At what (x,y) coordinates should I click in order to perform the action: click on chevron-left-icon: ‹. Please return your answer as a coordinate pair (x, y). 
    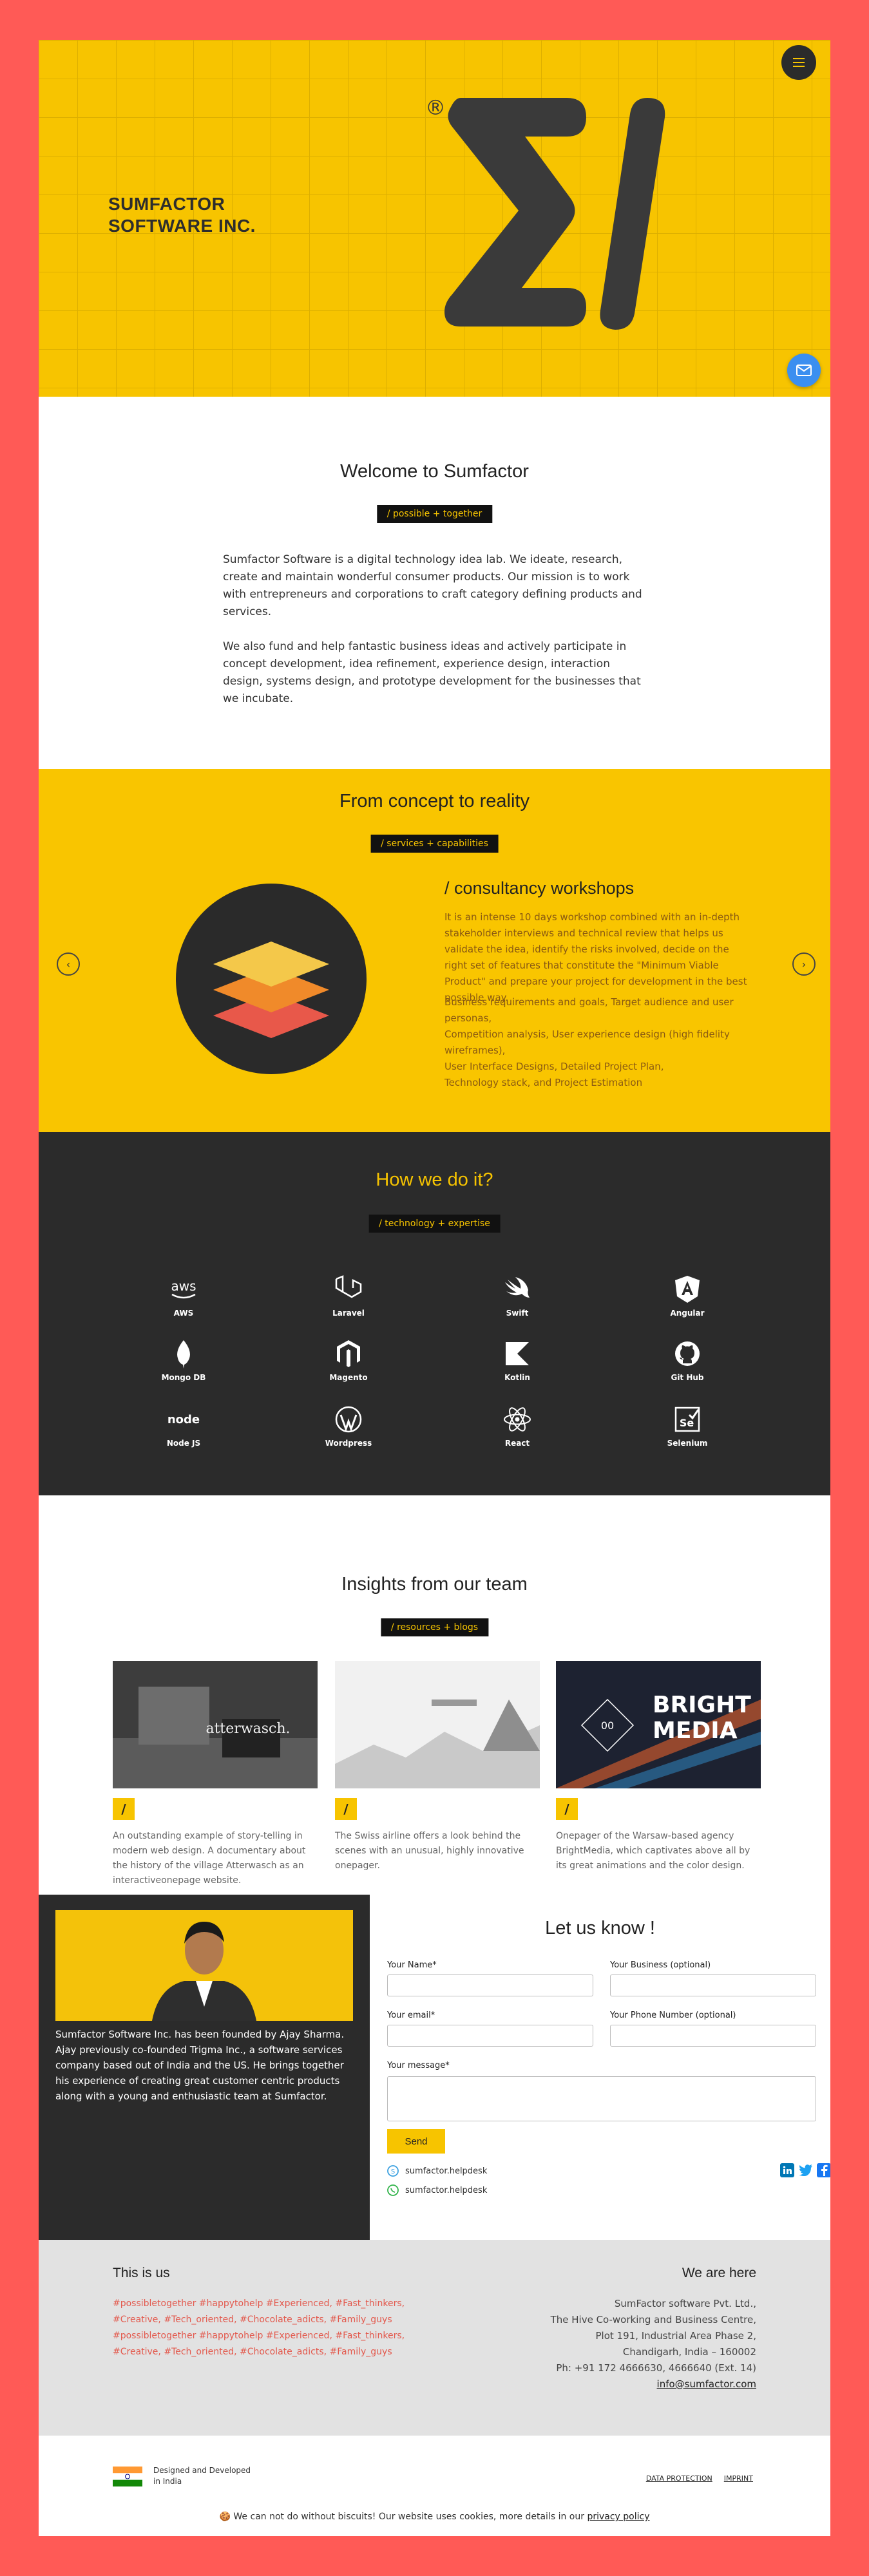
    Looking at the image, I should click on (69, 965).